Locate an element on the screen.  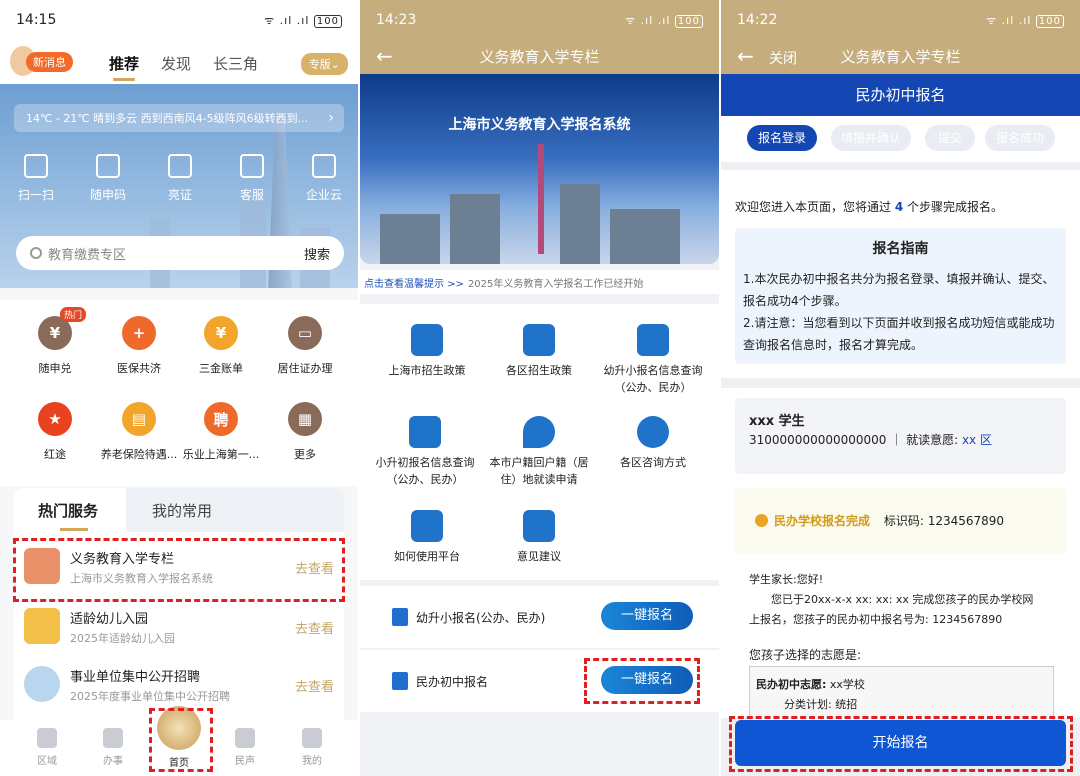
grid-label: 幼升小报名信息查询 is located at coordinates (653, 370).